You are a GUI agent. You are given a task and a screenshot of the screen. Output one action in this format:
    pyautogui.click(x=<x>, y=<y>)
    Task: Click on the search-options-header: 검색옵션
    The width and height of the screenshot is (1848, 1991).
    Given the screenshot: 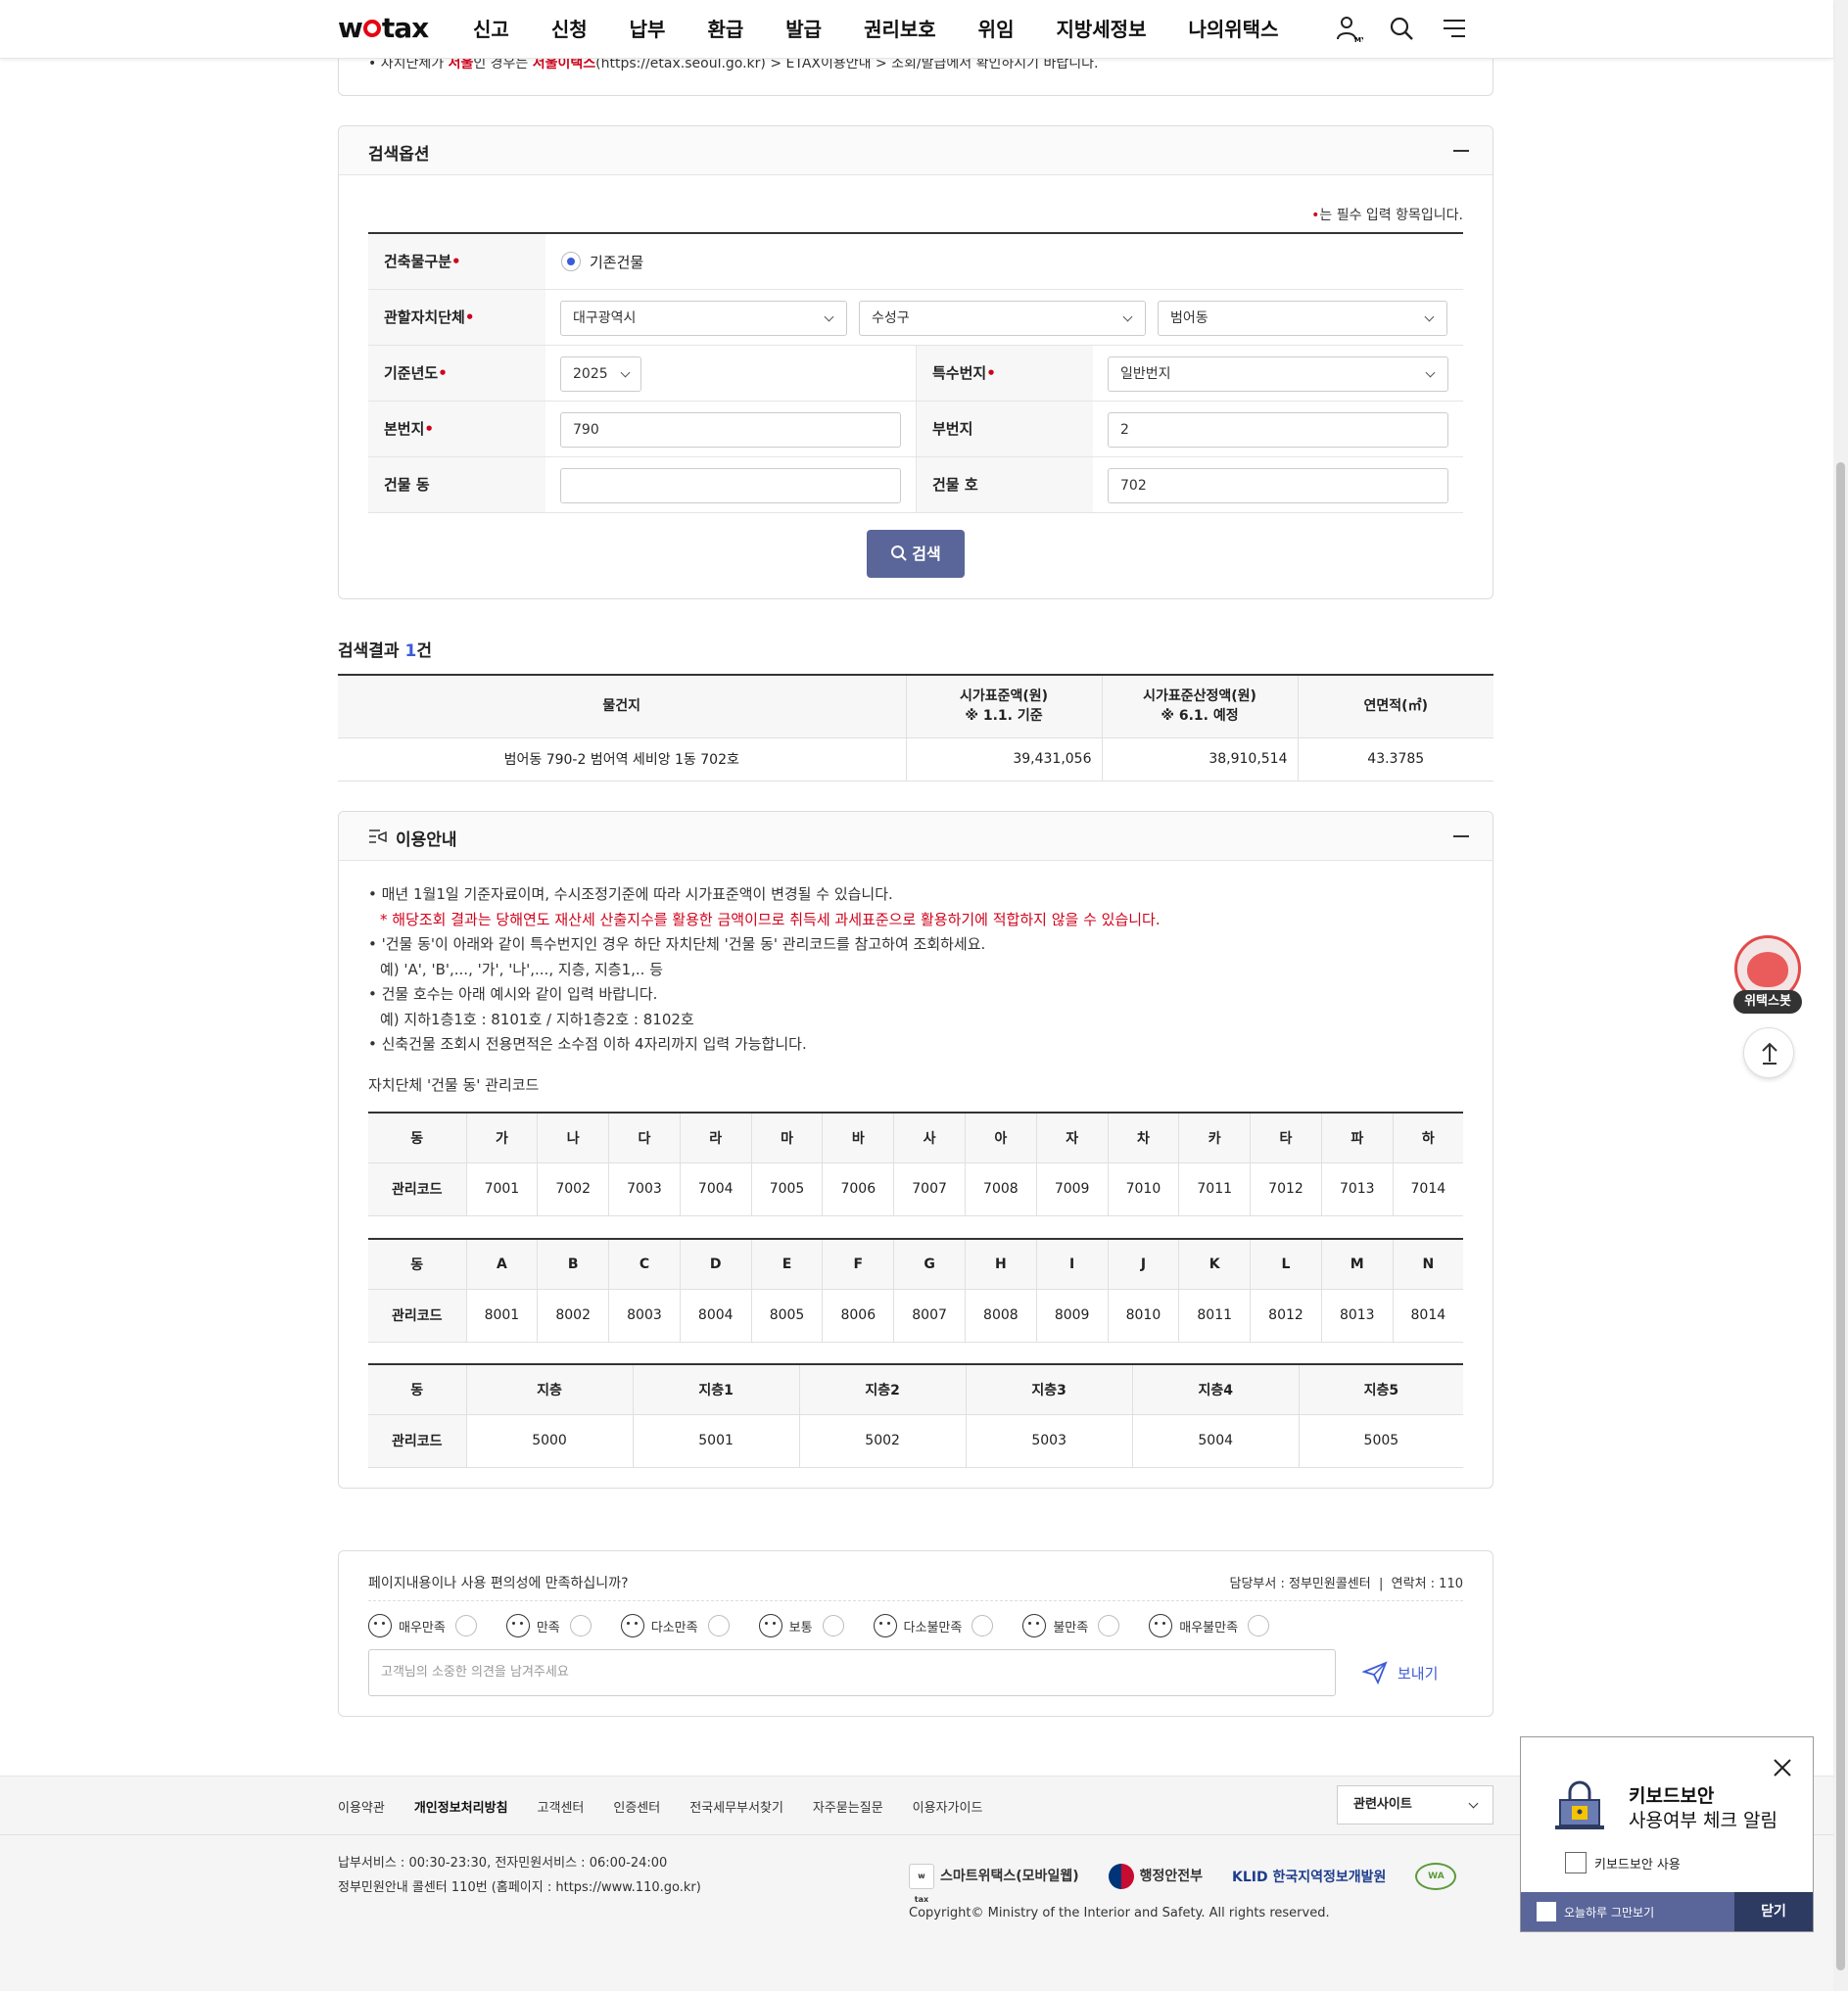 What is the action you would take?
    pyautogui.click(x=916, y=150)
    